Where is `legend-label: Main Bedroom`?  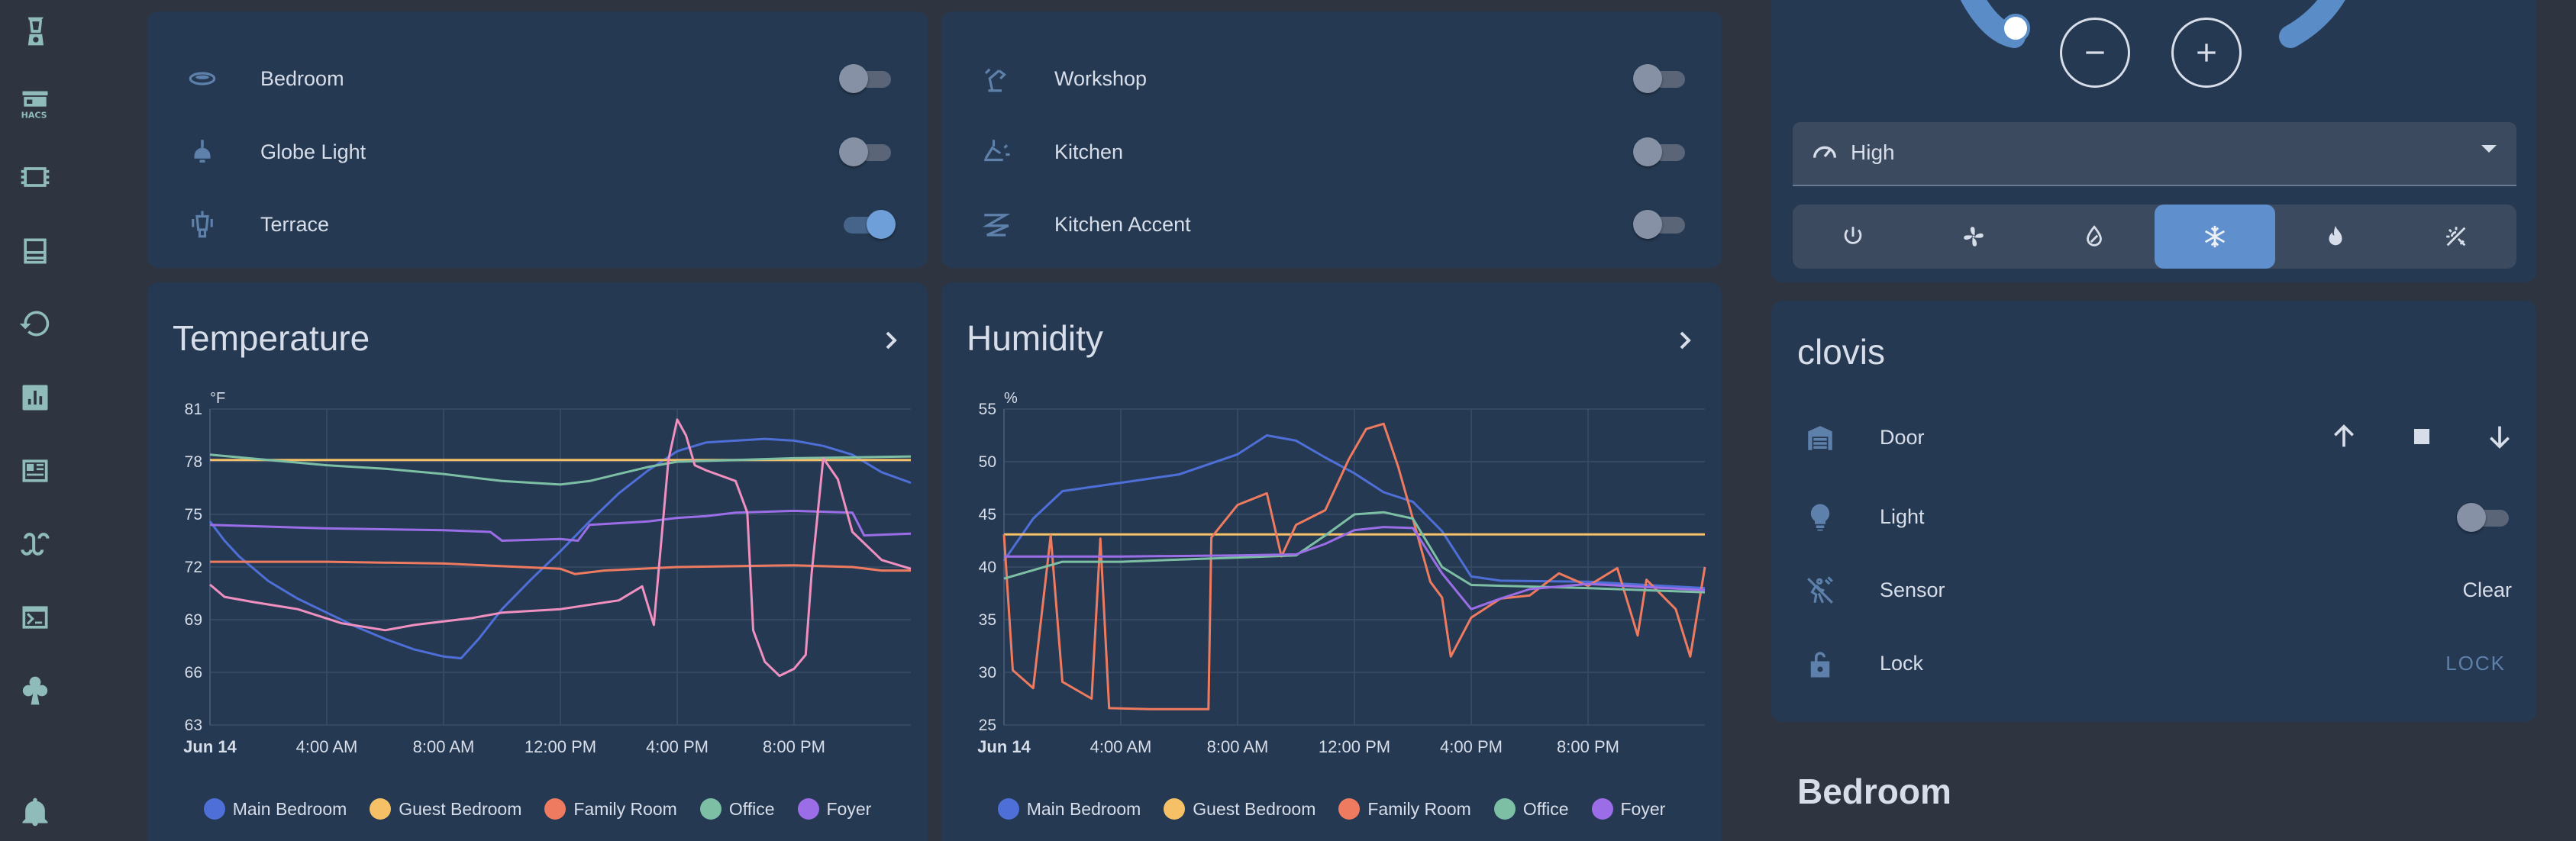 legend-label: Main Bedroom is located at coordinates (1083, 808).